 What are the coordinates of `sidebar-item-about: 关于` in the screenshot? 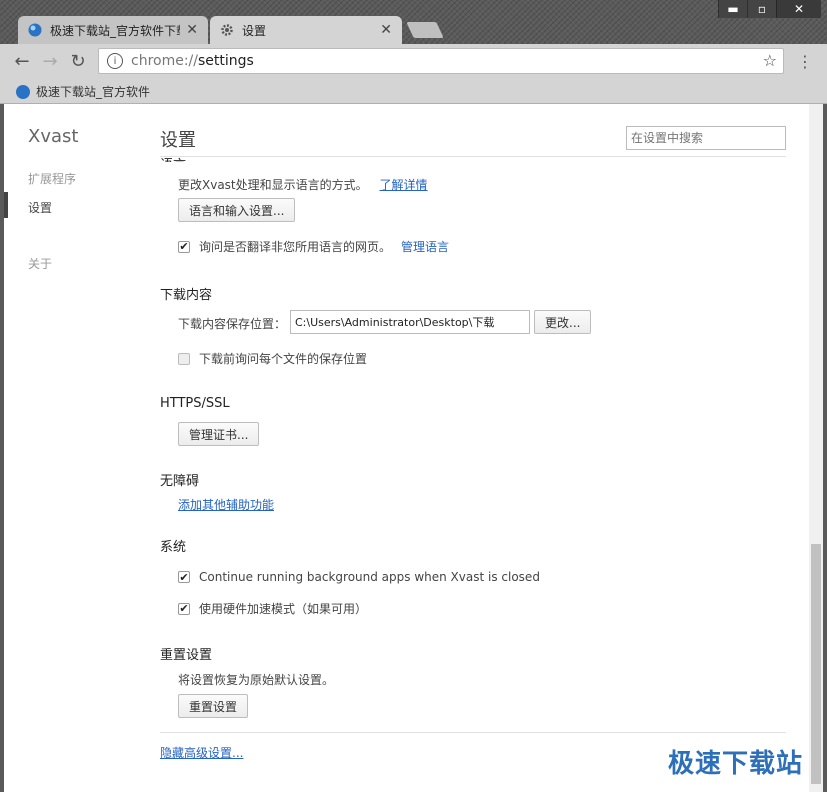 It's located at (40, 263).